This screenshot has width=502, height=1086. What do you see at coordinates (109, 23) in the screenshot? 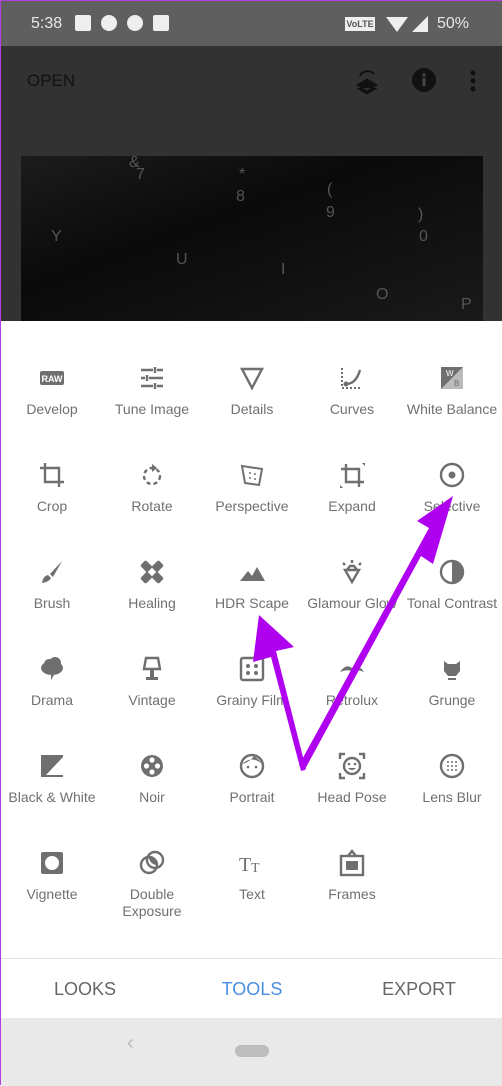
I see `sync-icon` at bounding box center [109, 23].